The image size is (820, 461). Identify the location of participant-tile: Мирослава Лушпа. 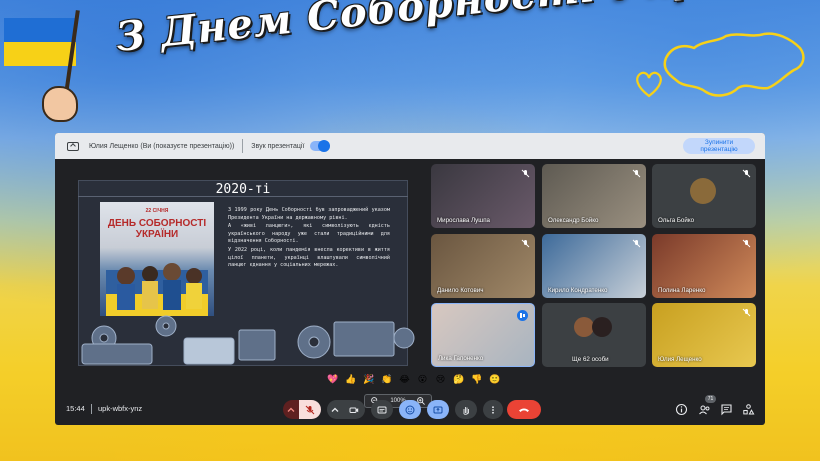
(483, 196).